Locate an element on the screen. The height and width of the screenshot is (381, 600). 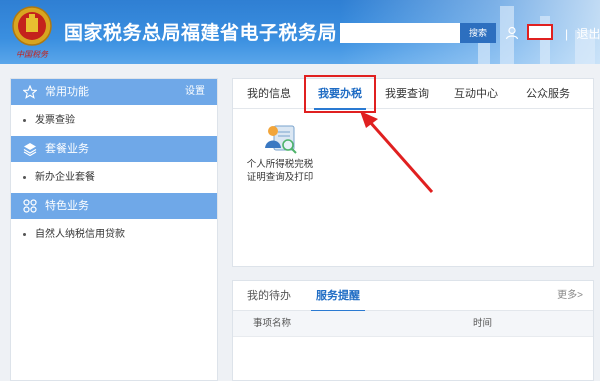
service-label-line: 证明查询及打印 is located at coordinates (280, 177).